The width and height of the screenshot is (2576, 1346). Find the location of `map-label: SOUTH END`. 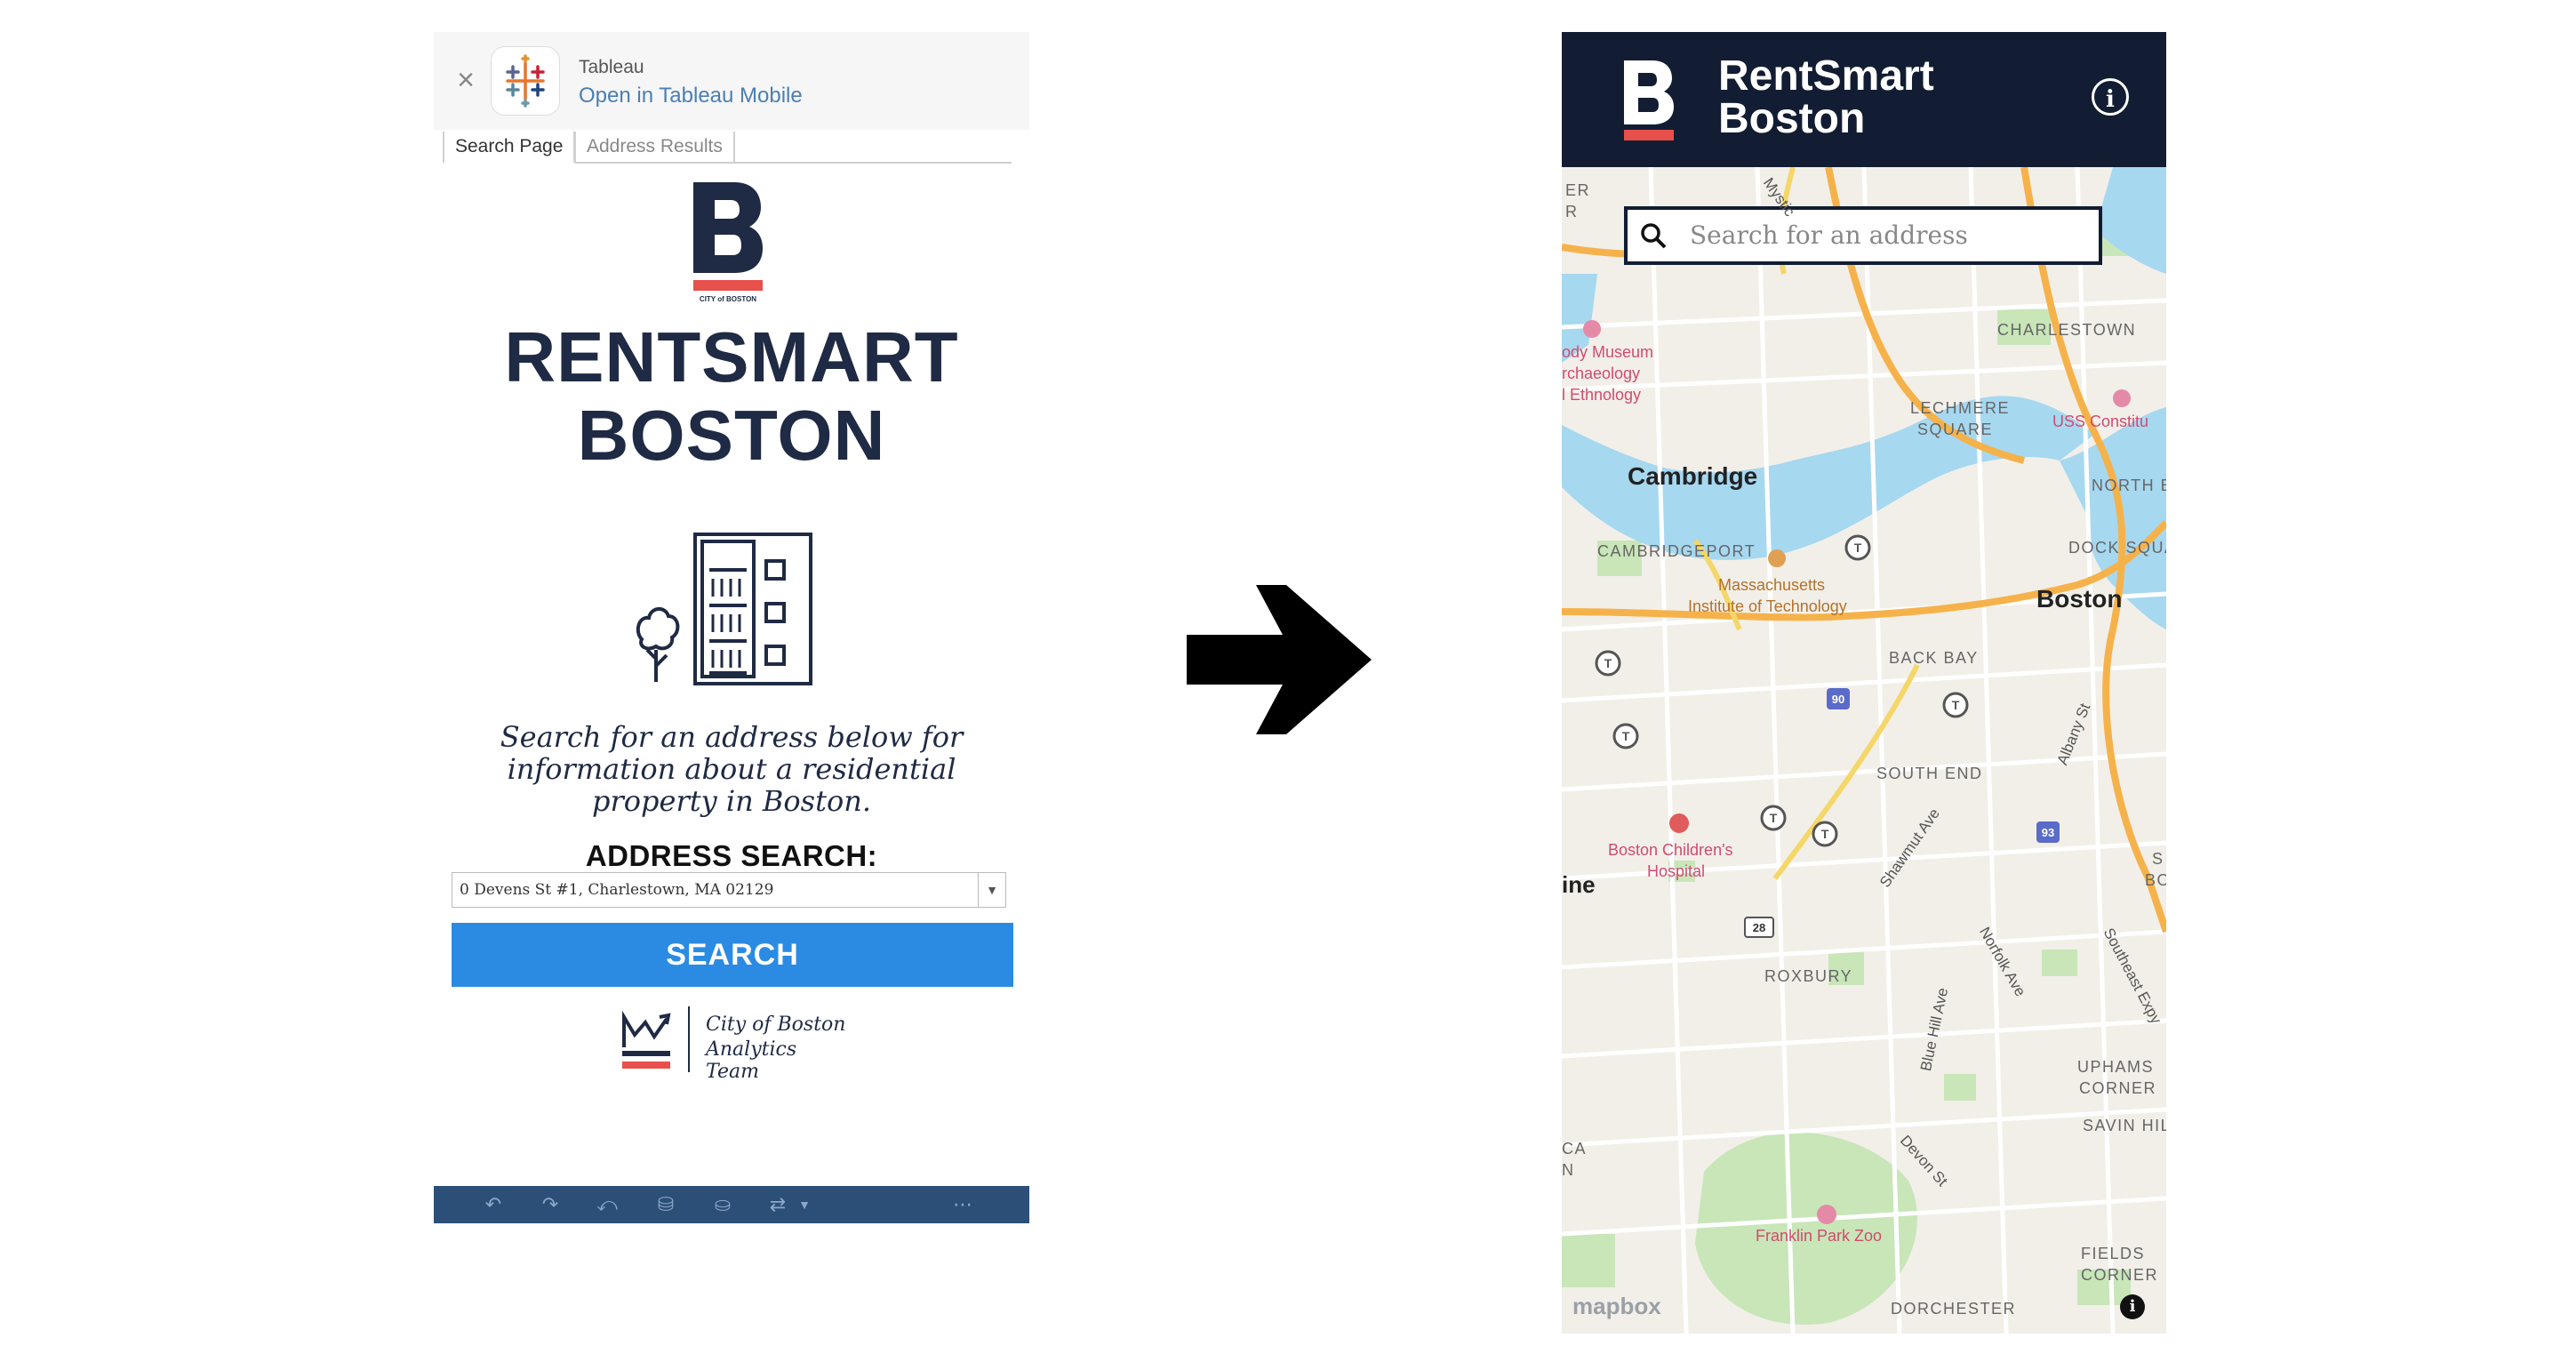

map-label: SOUTH END is located at coordinates (1929, 773).